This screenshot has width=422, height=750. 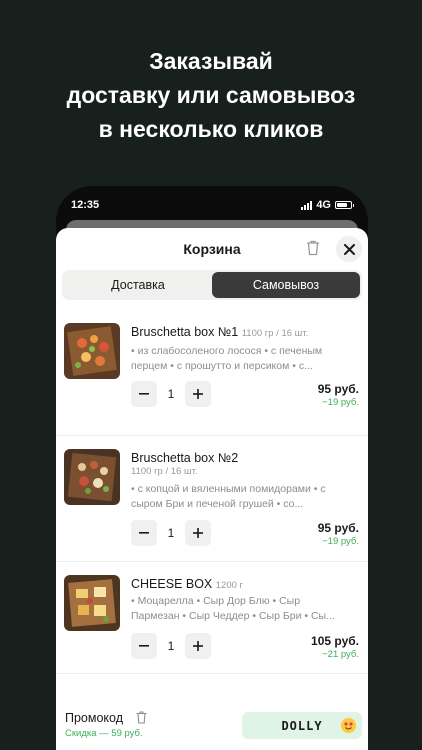 What do you see at coordinates (307, 205) in the screenshot?
I see `signal-icon` at bounding box center [307, 205].